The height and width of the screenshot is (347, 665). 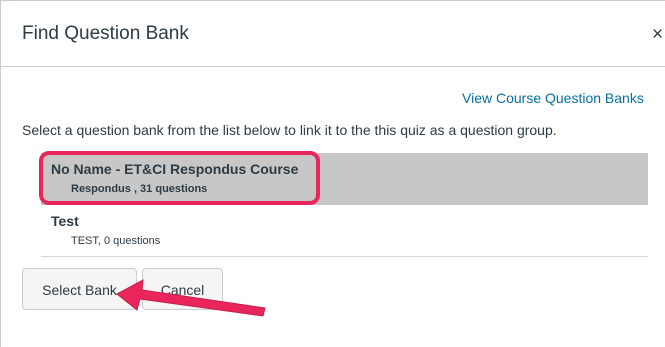 What do you see at coordinates (139, 189) in the screenshot?
I see `bank-subtitle: Respondus , 31 questions` at bounding box center [139, 189].